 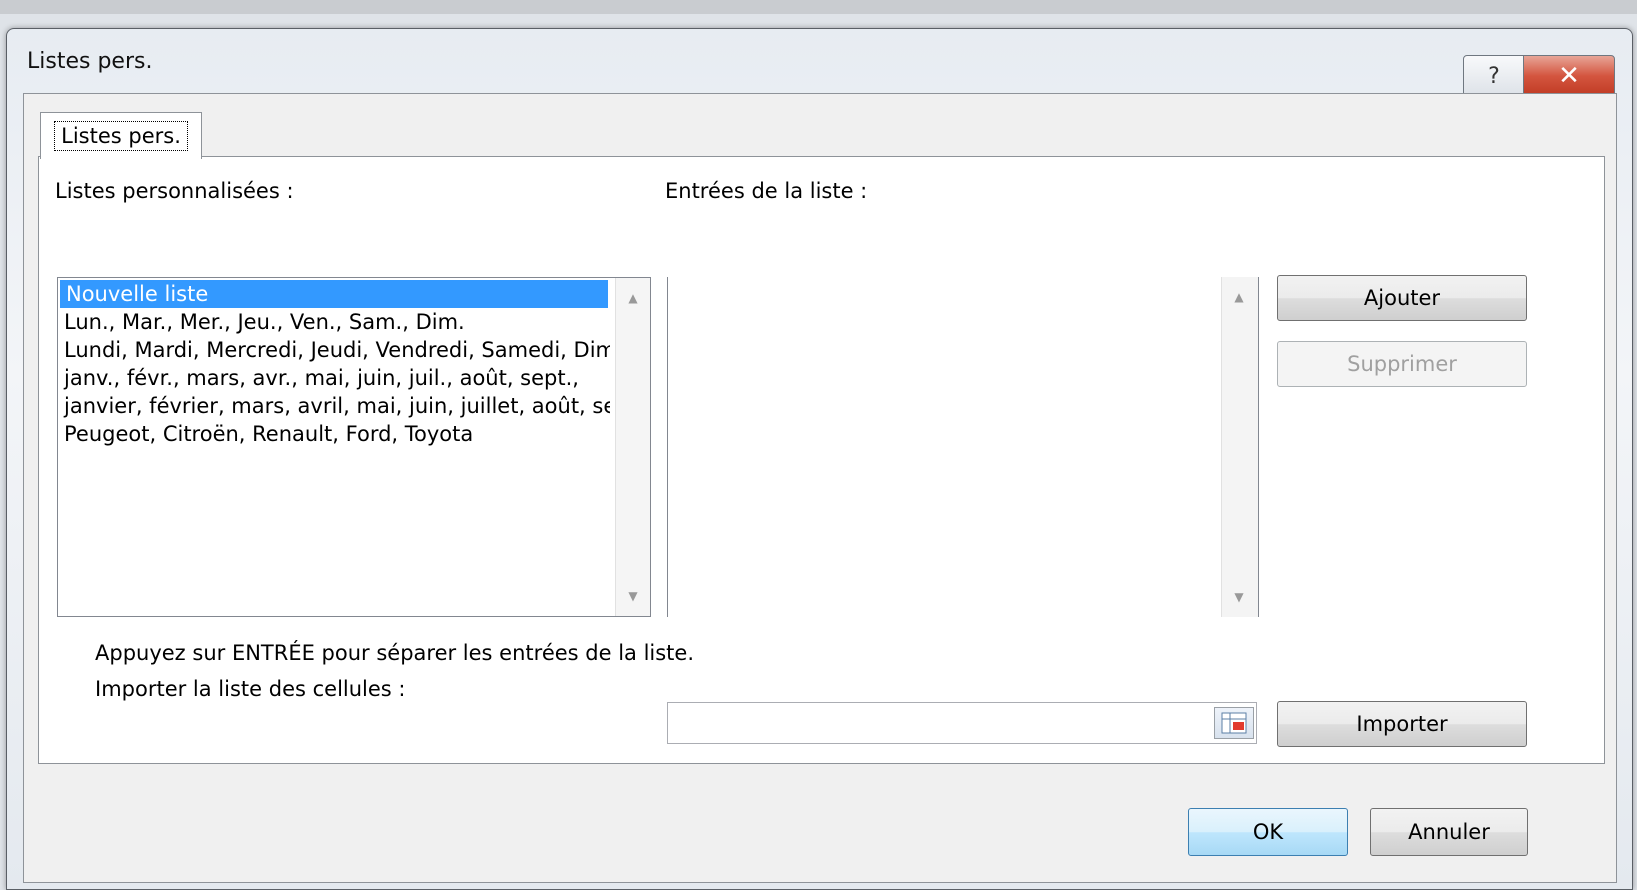 I want to click on close-icon: ✕, so click(x=1569, y=76).